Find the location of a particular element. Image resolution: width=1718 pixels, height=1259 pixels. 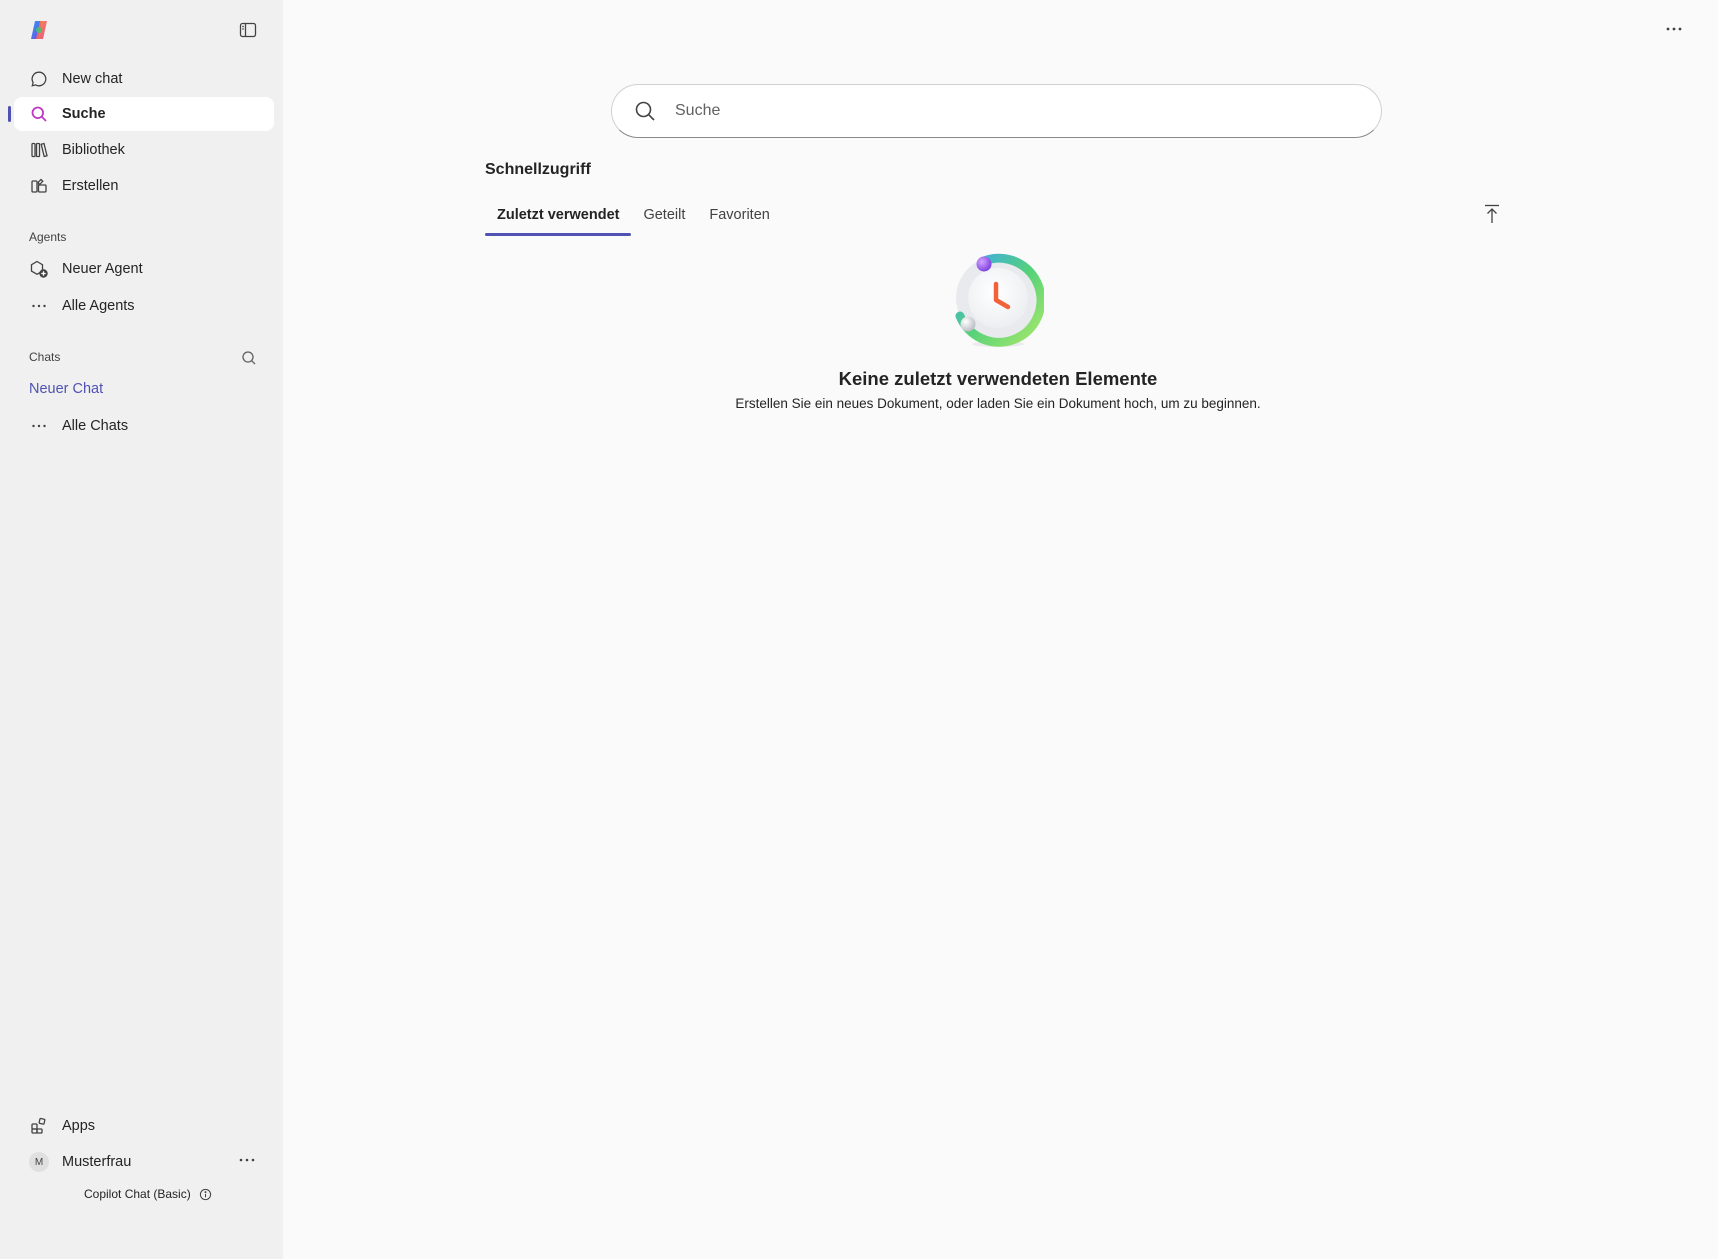

sidebar-toggle-icon is located at coordinates (248, 30).